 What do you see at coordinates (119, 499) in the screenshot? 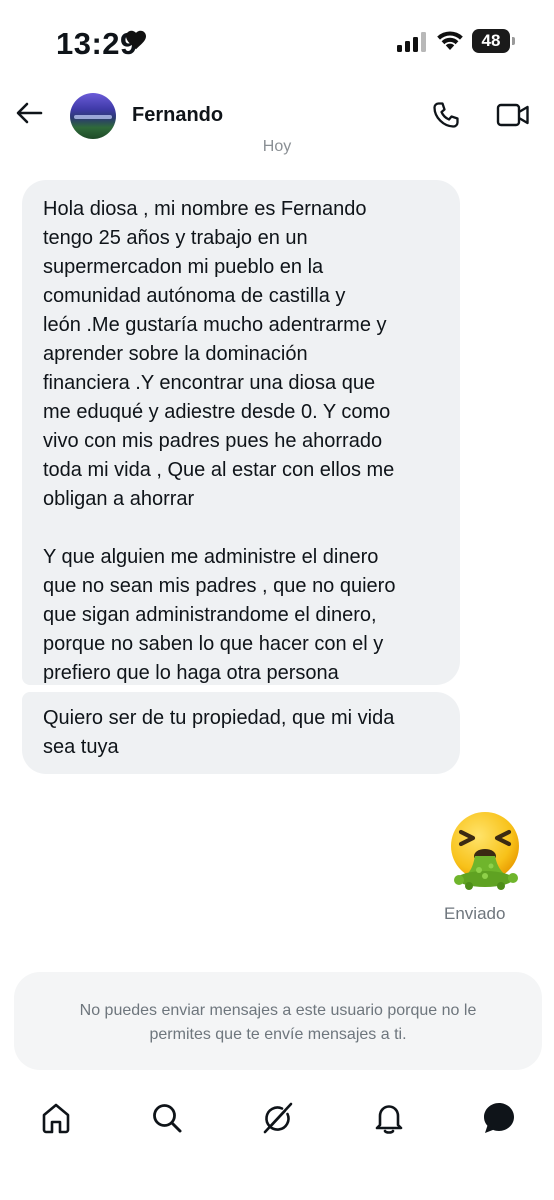
I see `message-line: obligan a ahorrar` at bounding box center [119, 499].